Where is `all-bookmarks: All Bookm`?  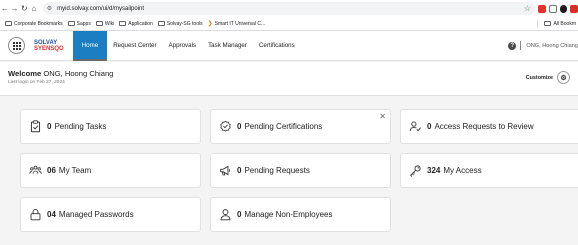 all-bookmarks: All Bookm is located at coordinates (556, 23).